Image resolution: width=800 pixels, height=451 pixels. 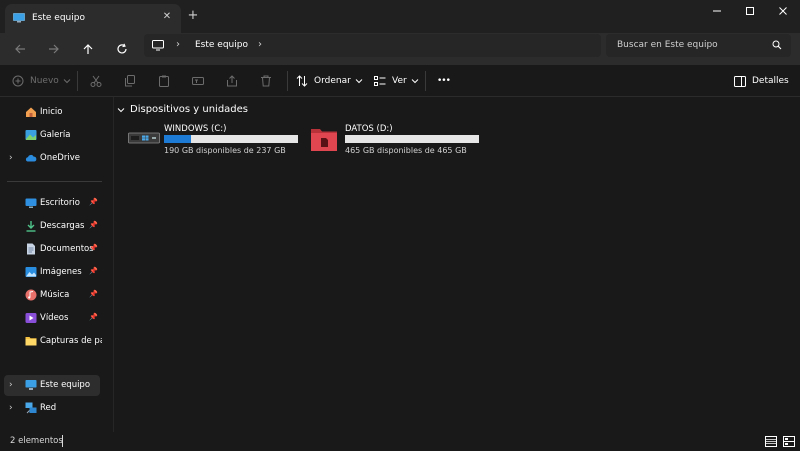 What do you see at coordinates (62, 226) in the screenshot?
I see `sidebar-item-label: Descargas` at bounding box center [62, 226].